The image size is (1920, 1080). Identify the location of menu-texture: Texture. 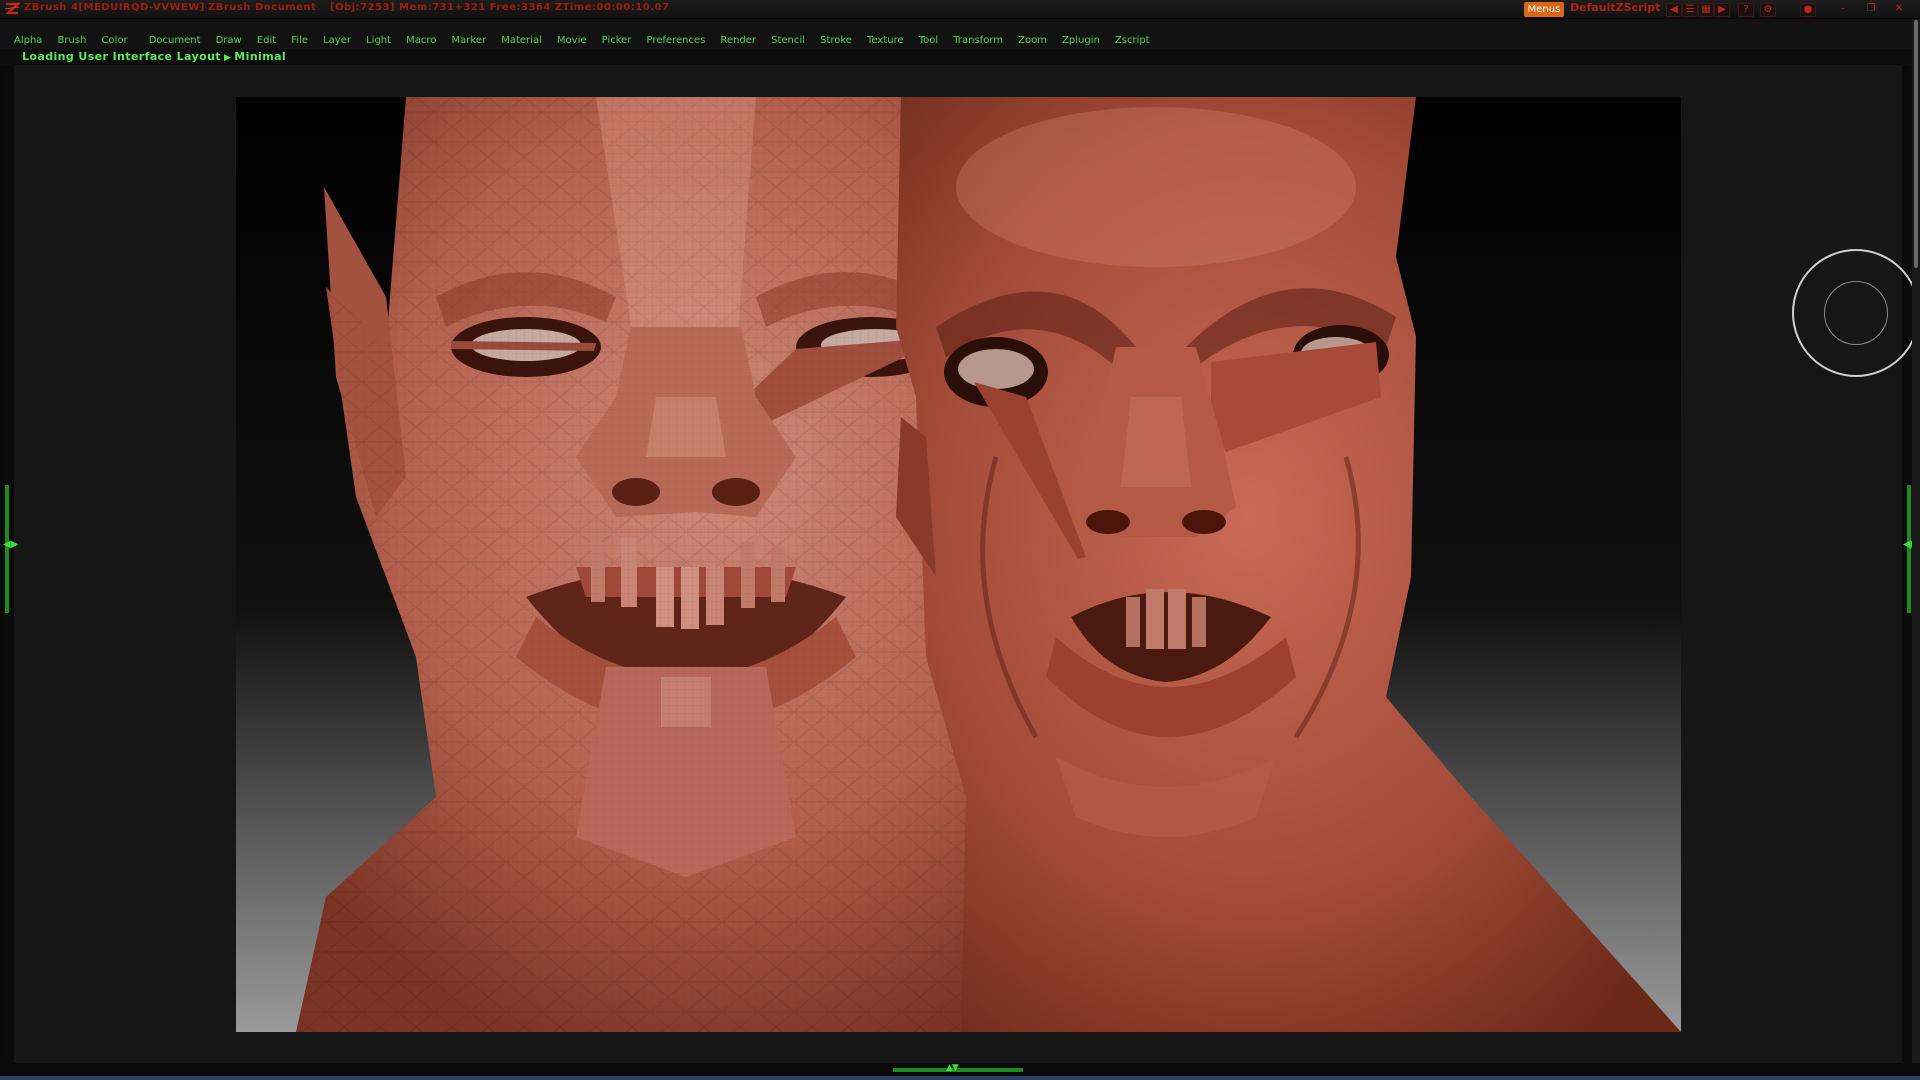
(885, 41).